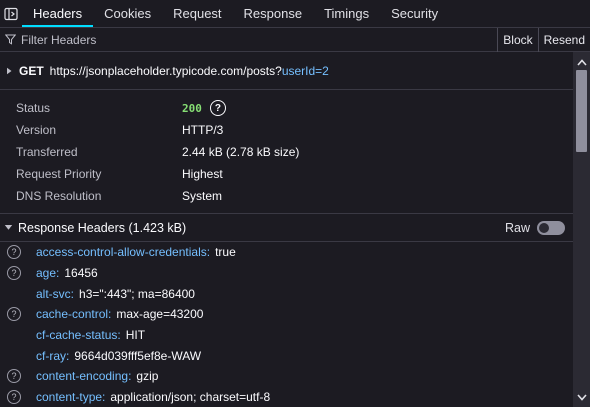 Image resolution: width=590 pixels, height=407 pixels. Describe the element at coordinates (192, 108) in the screenshot. I see `status-code: 200` at that location.